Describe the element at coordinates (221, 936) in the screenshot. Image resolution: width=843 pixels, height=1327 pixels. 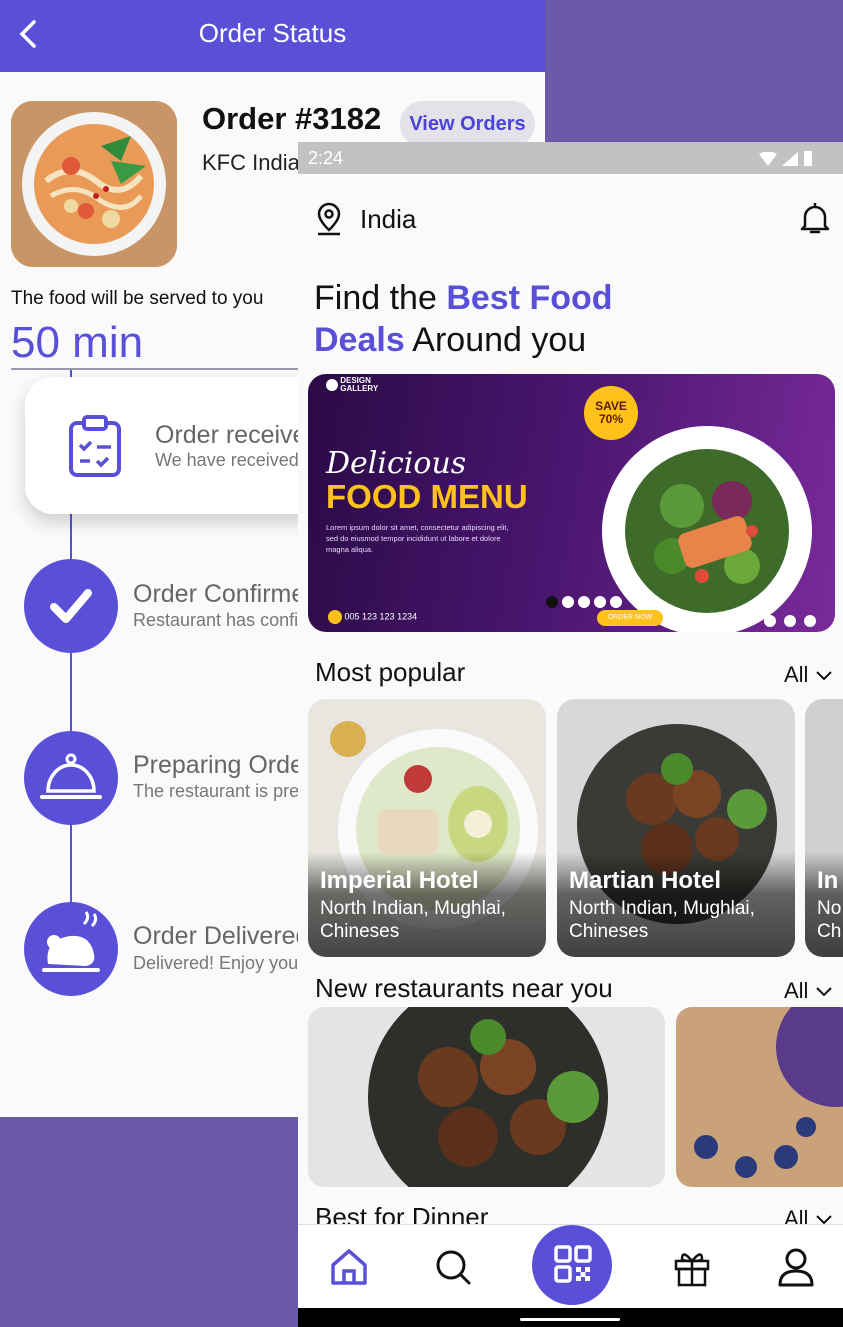
I see `step-title: Order Delivered` at that location.